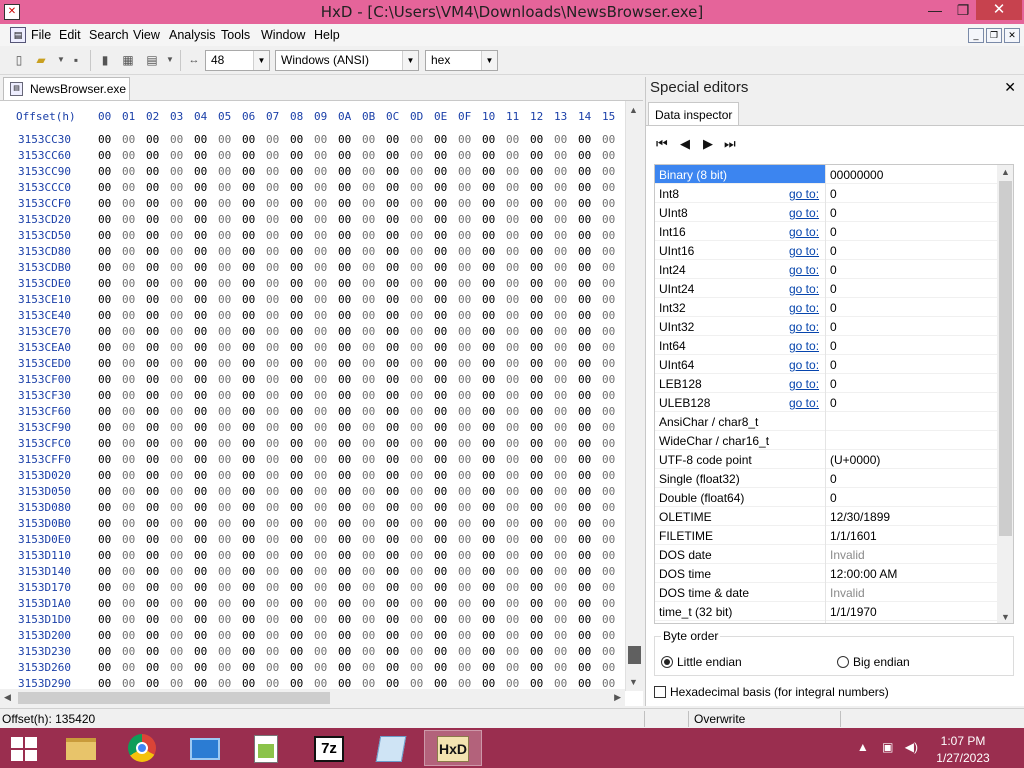 Image resolution: width=1024 pixels, height=768 pixels. I want to click on inspector-row: WideChar / char16_t, so click(826, 440).